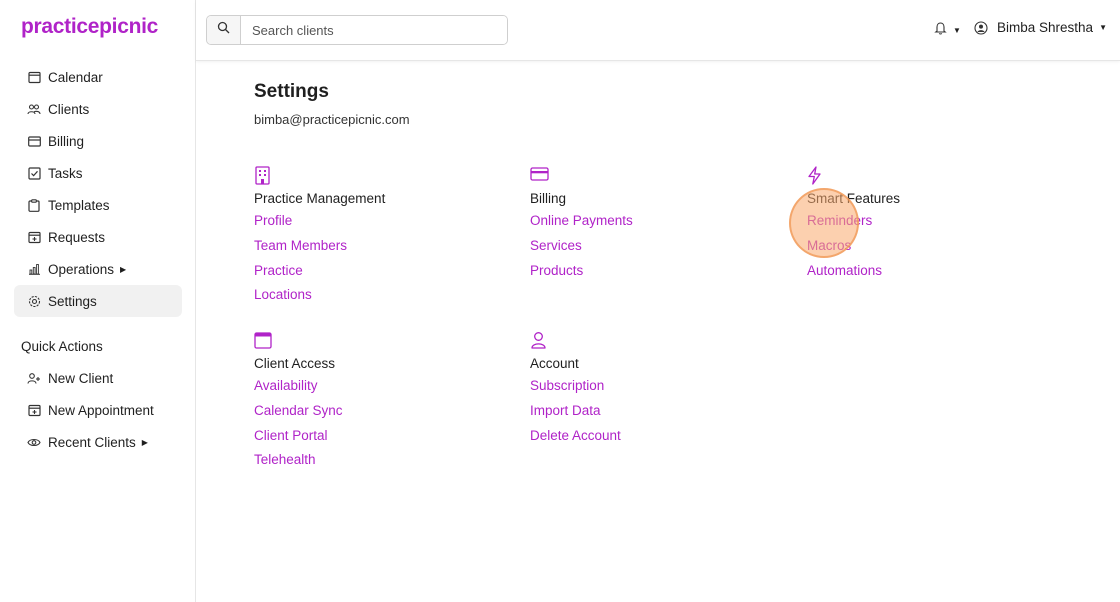 The width and height of the screenshot is (1120, 602). Describe the element at coordinates (79, 205) in the screenshot. I see `sidebar-item-label: Templates` at that location.